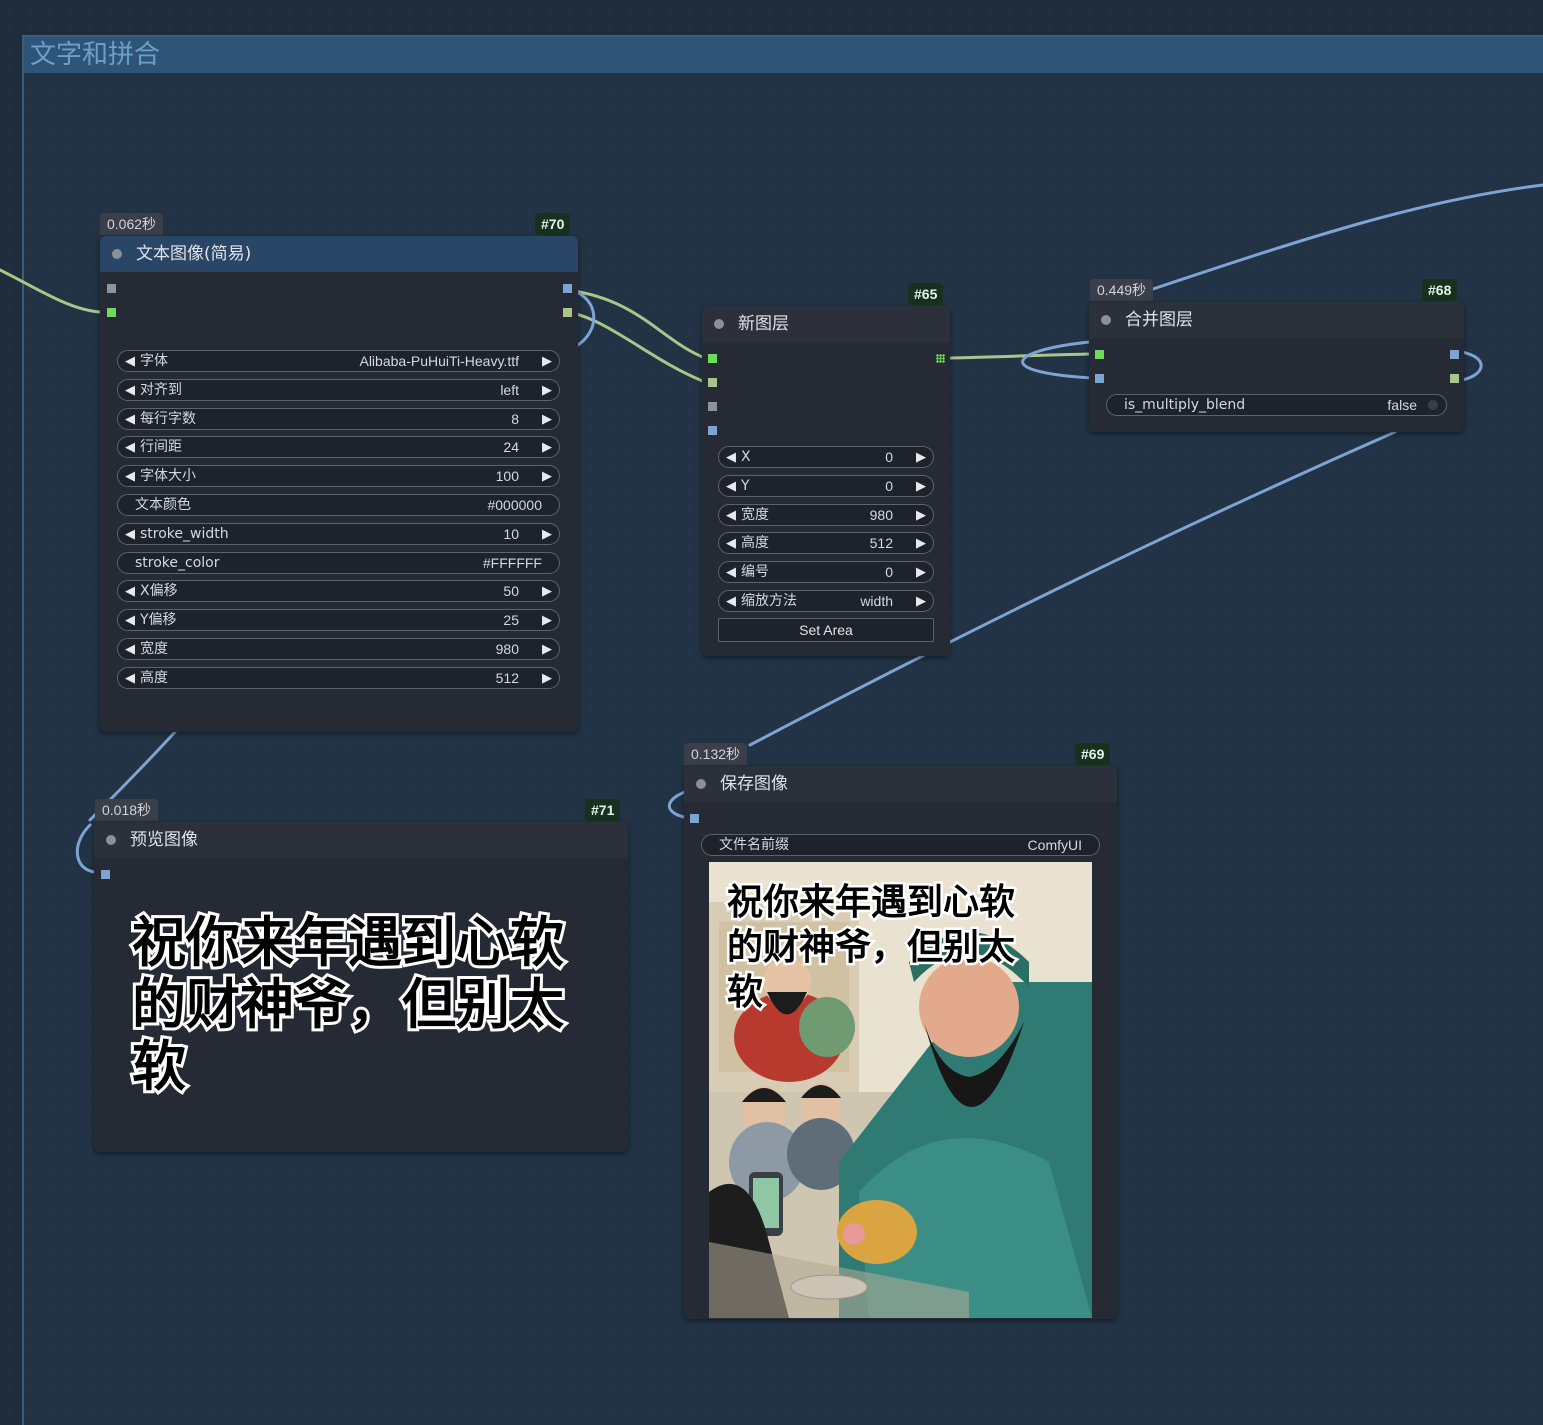 Image resolution: width=1543 pixels, height=1425 pixels. What do you see at coordinates (338, 620) in the screenshot?
I see `text-image-widget-9: ◀ Y偏移 25 ▶` at bounding box center [338, 620].